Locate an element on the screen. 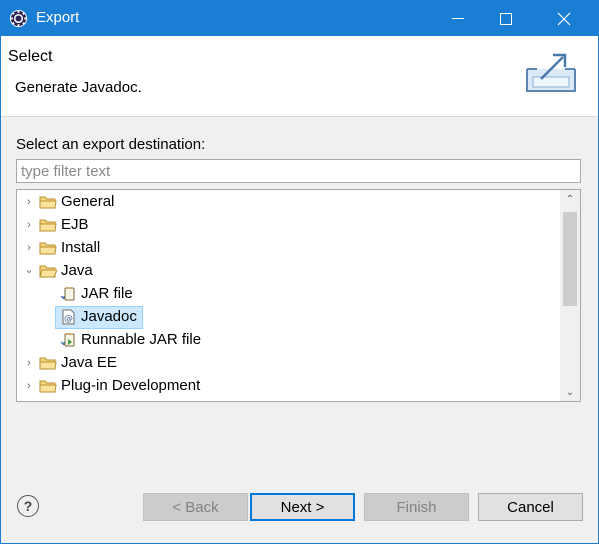  close-icon is located at coordinates (564, 18).